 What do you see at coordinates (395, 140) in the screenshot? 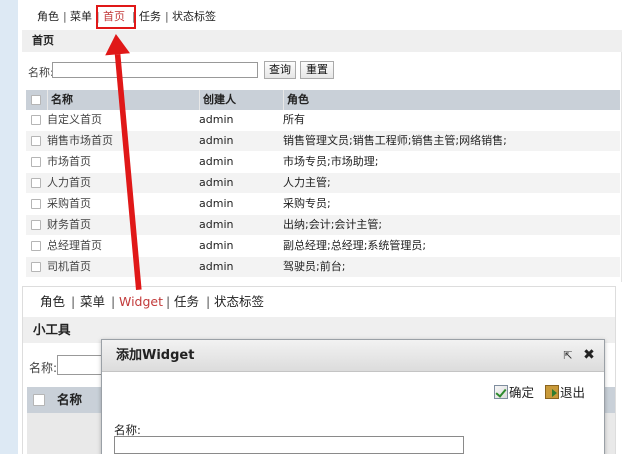
I see `row-roles: 销售管理文员;销售工程师;销售主管;网络销售;` at bounding box center [395, 140].